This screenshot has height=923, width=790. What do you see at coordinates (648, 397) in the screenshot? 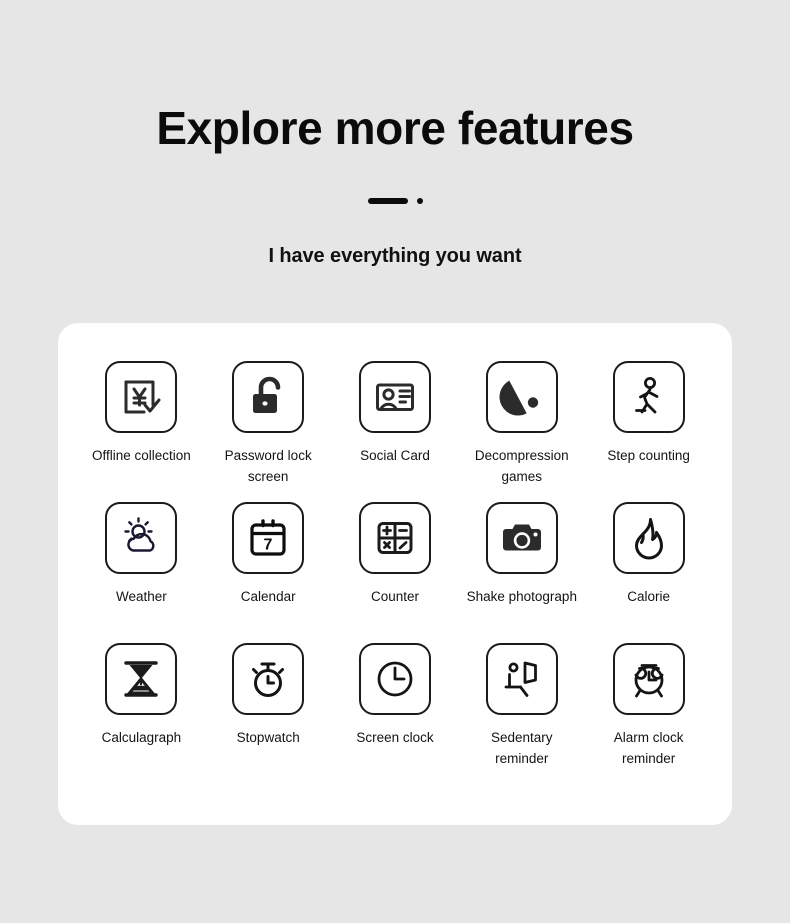
I see `walking-person-icon` at bounding box center [648, 397].